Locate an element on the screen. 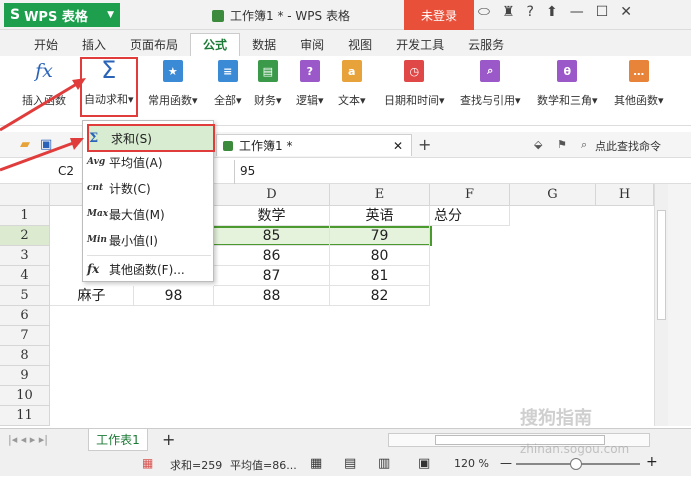  logic-button: ? 逻辑▾ is located at coordinates (310, 84).